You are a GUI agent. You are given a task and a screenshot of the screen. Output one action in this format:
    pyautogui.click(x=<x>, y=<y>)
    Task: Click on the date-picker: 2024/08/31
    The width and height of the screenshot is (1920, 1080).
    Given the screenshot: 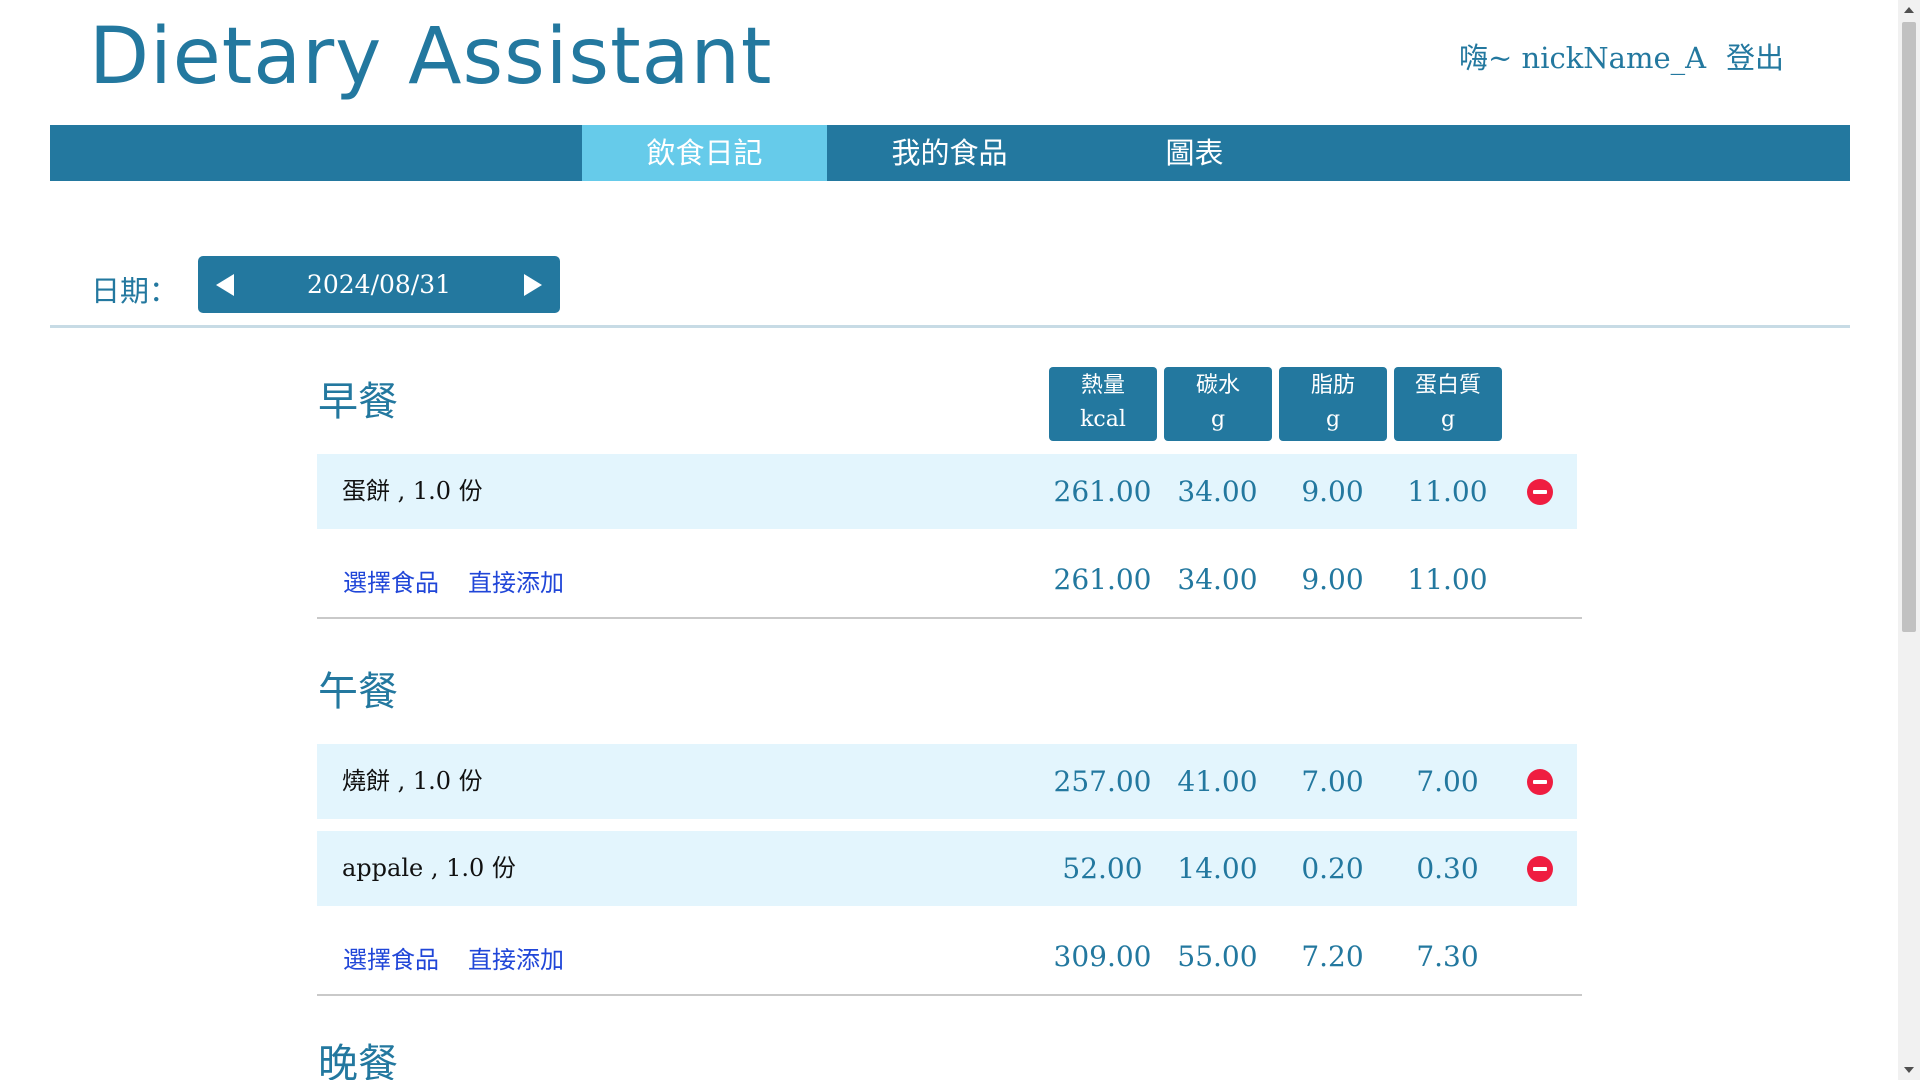 What is the action you would take?
    pyautogui.click(x=379, y=284)
    